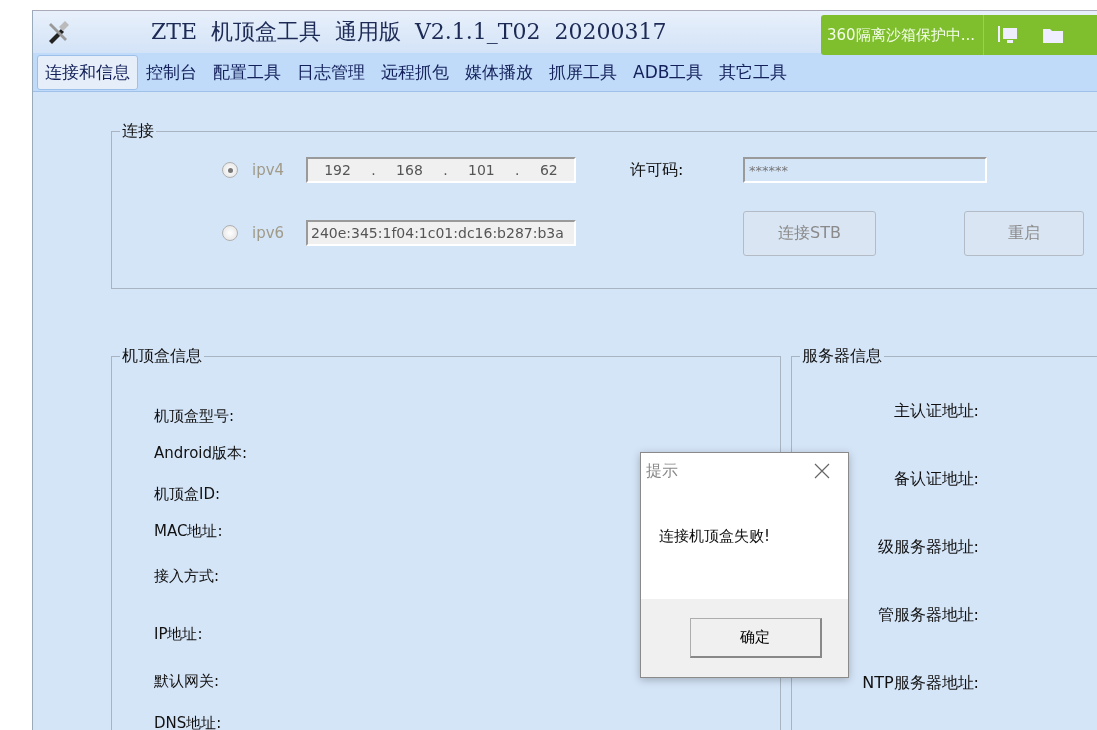 This screenshot has width=1097, height=730. What do you see at coordinates (662, 471) in the screenshot?
I see `dialog-title: 提示` at bounding box center [662, 471].